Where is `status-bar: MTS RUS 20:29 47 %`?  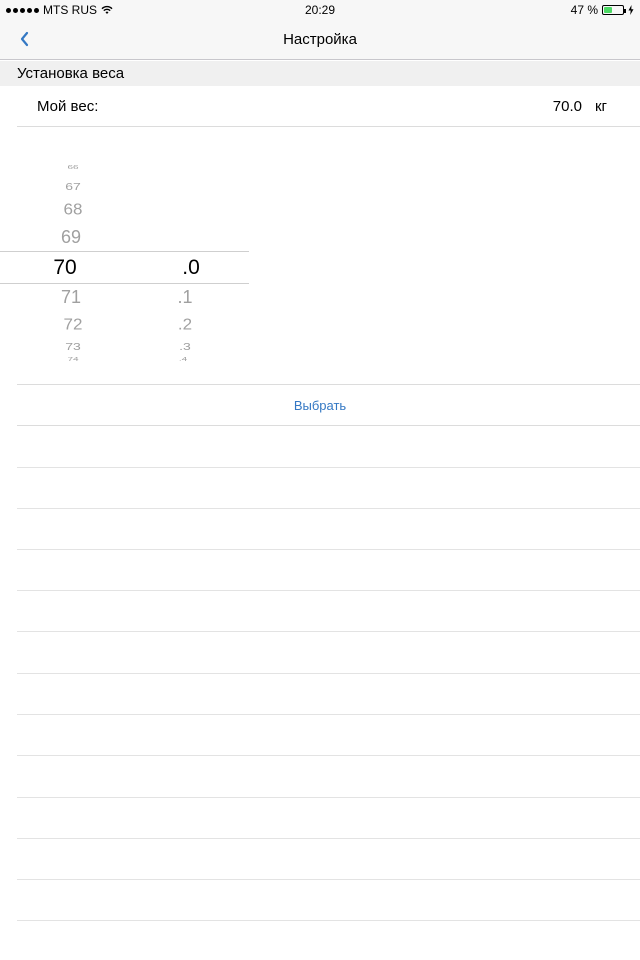 status-bar: MTS RUS 20:29 47 % is located at coordinates (320, 10).